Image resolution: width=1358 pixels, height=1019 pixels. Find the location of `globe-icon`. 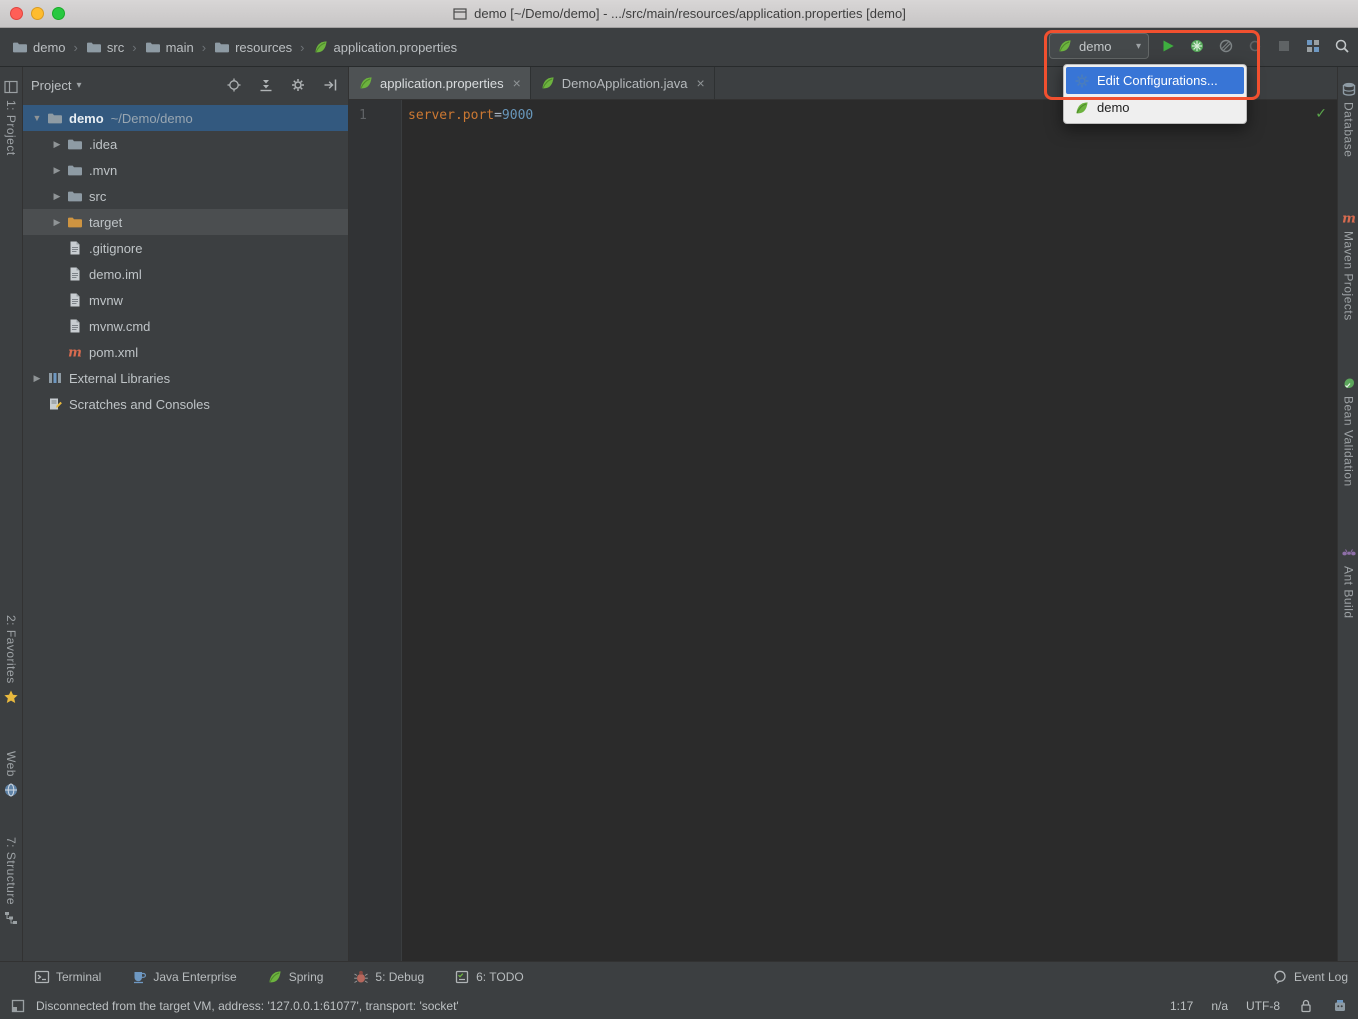

globe-icon is located at coordinates (11, 790).